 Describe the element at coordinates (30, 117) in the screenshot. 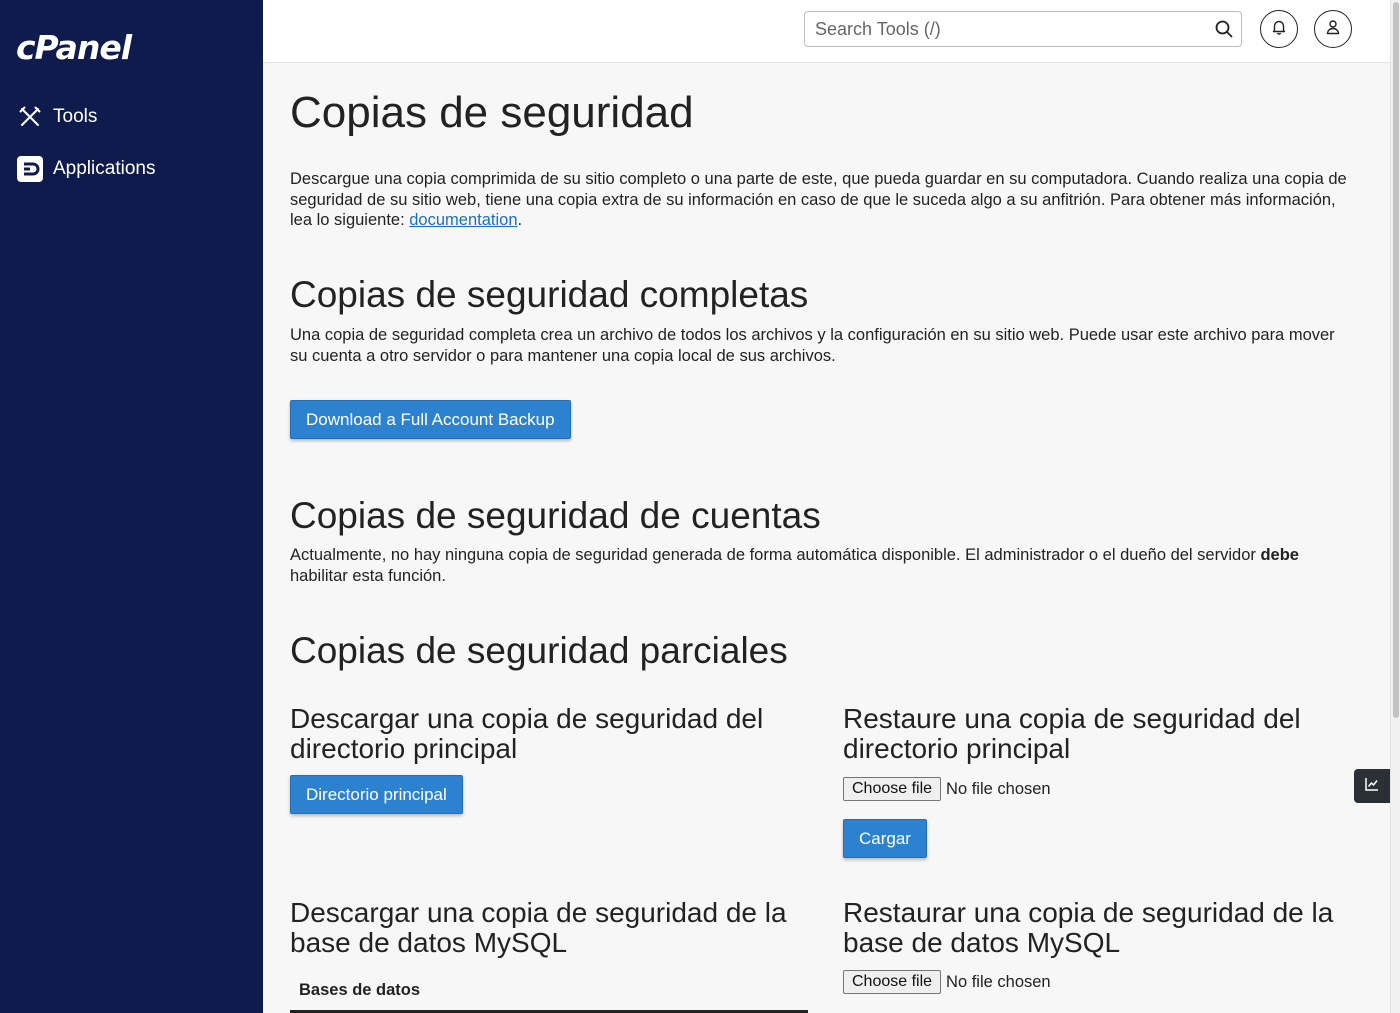

I see `tools-icon` at that location.